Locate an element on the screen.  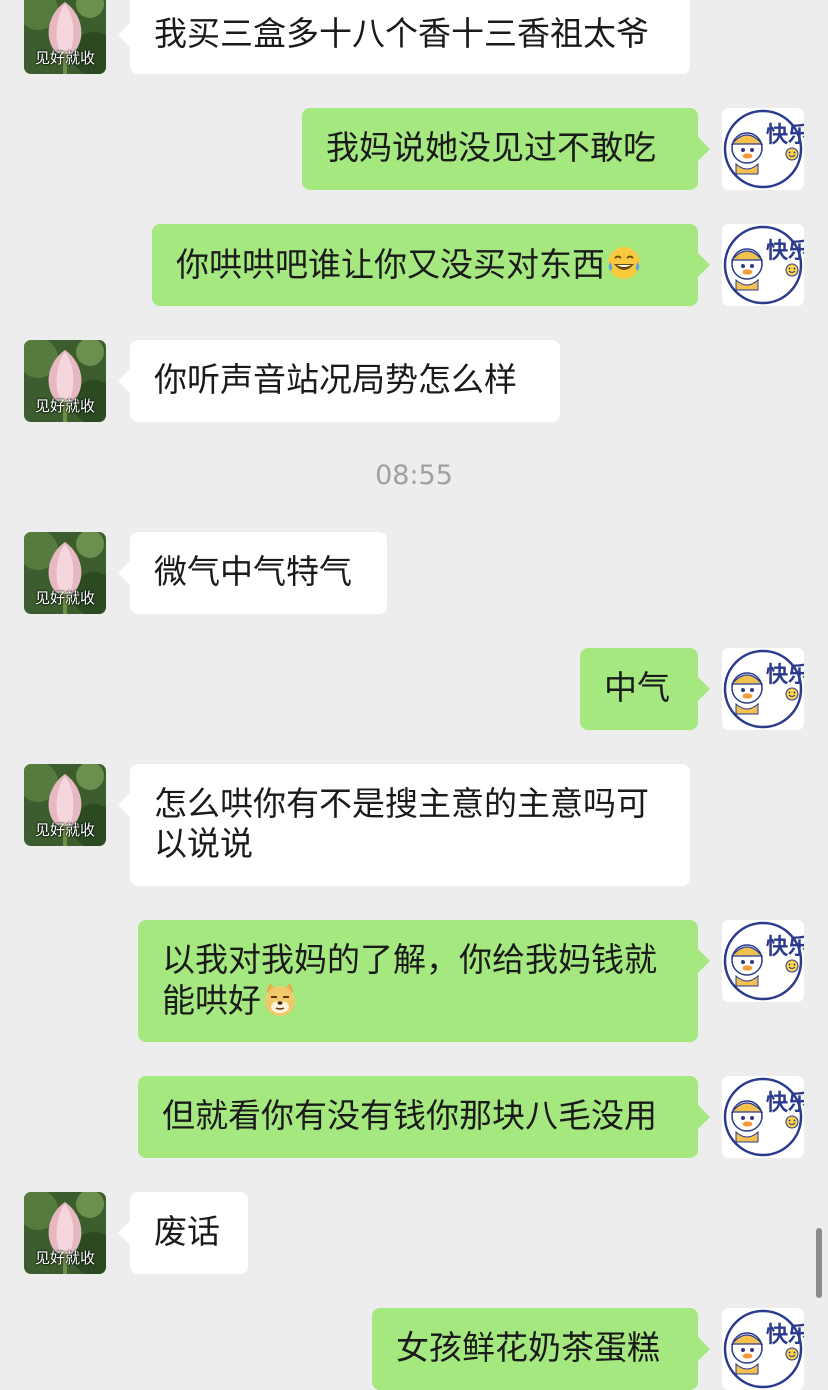
message-bubble-outgoing: 我妈说她没见过不敢吃 is located at coordinates (506, 149).